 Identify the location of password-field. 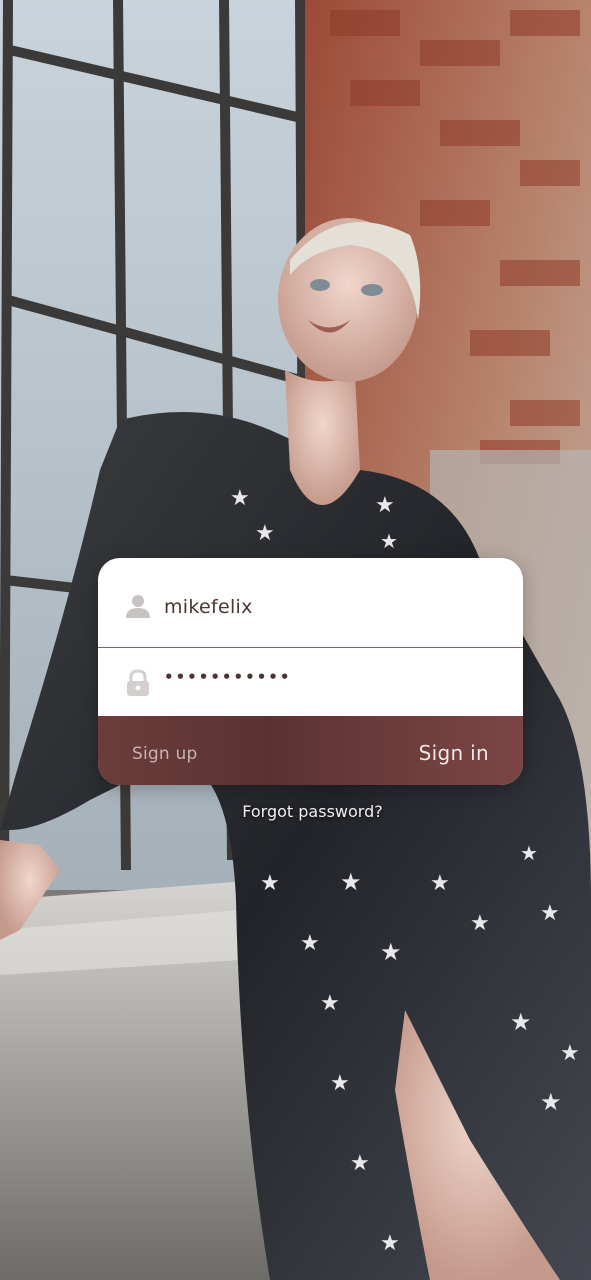
(333, 677).